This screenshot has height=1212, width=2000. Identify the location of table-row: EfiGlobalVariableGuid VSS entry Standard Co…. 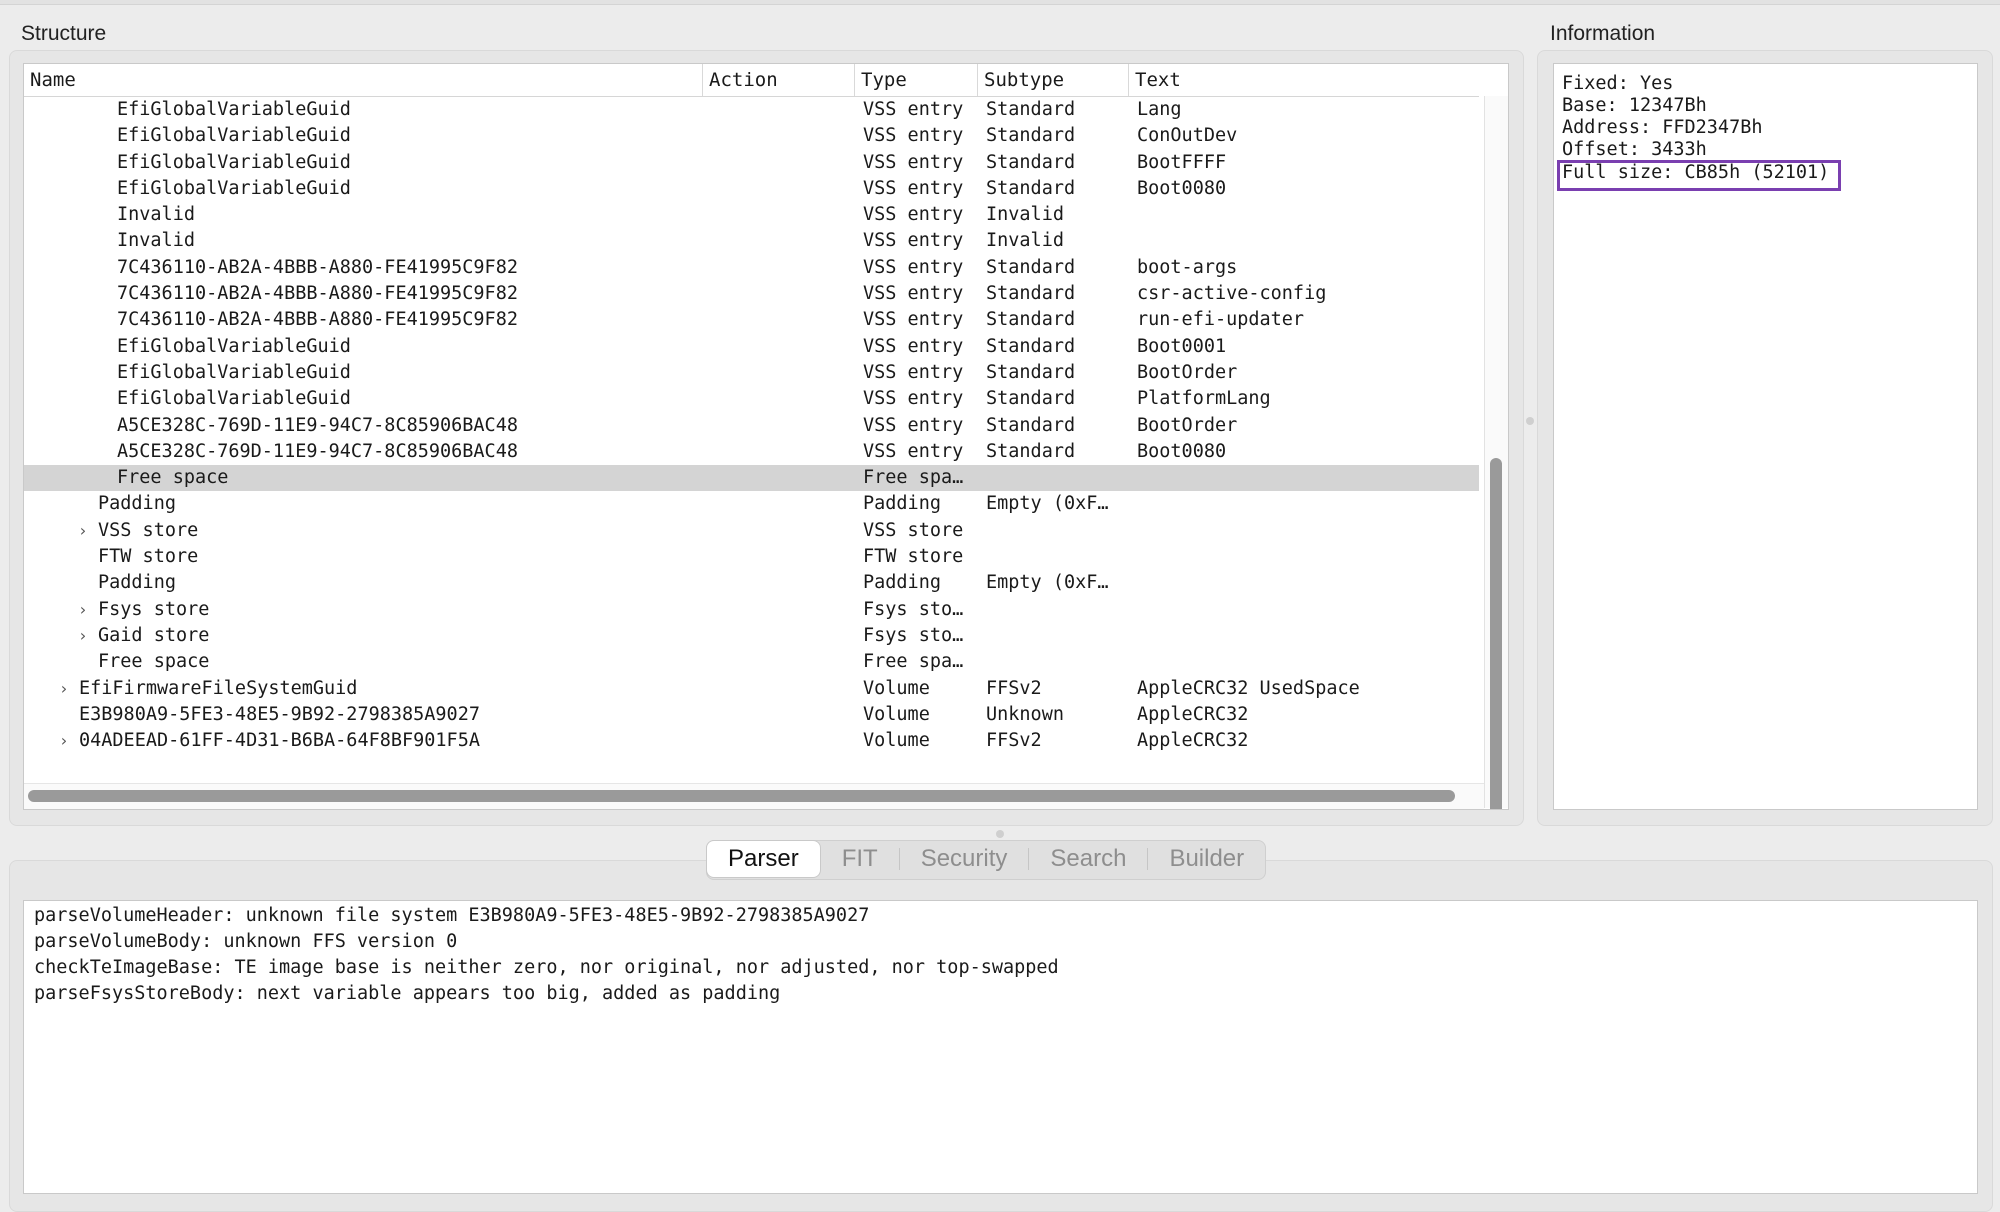
(751, 136).